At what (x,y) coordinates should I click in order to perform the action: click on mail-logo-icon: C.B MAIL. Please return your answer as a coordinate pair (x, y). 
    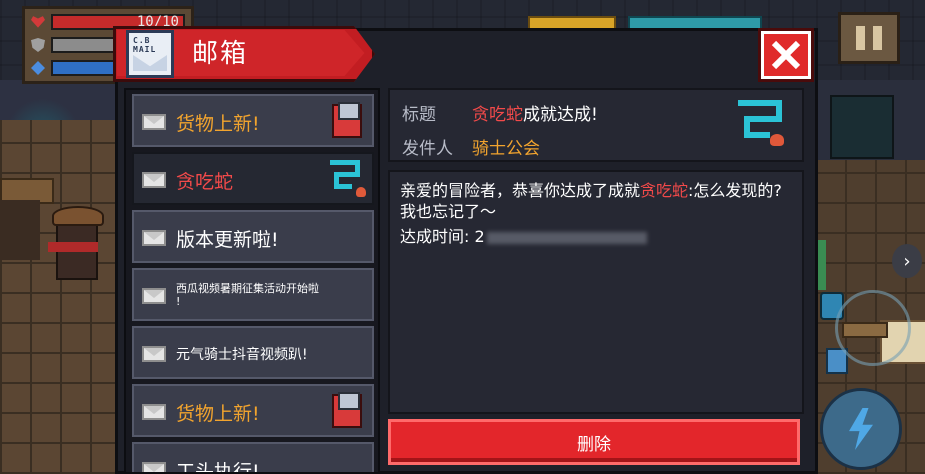
    Looking at the image, I should click on (150, 54).